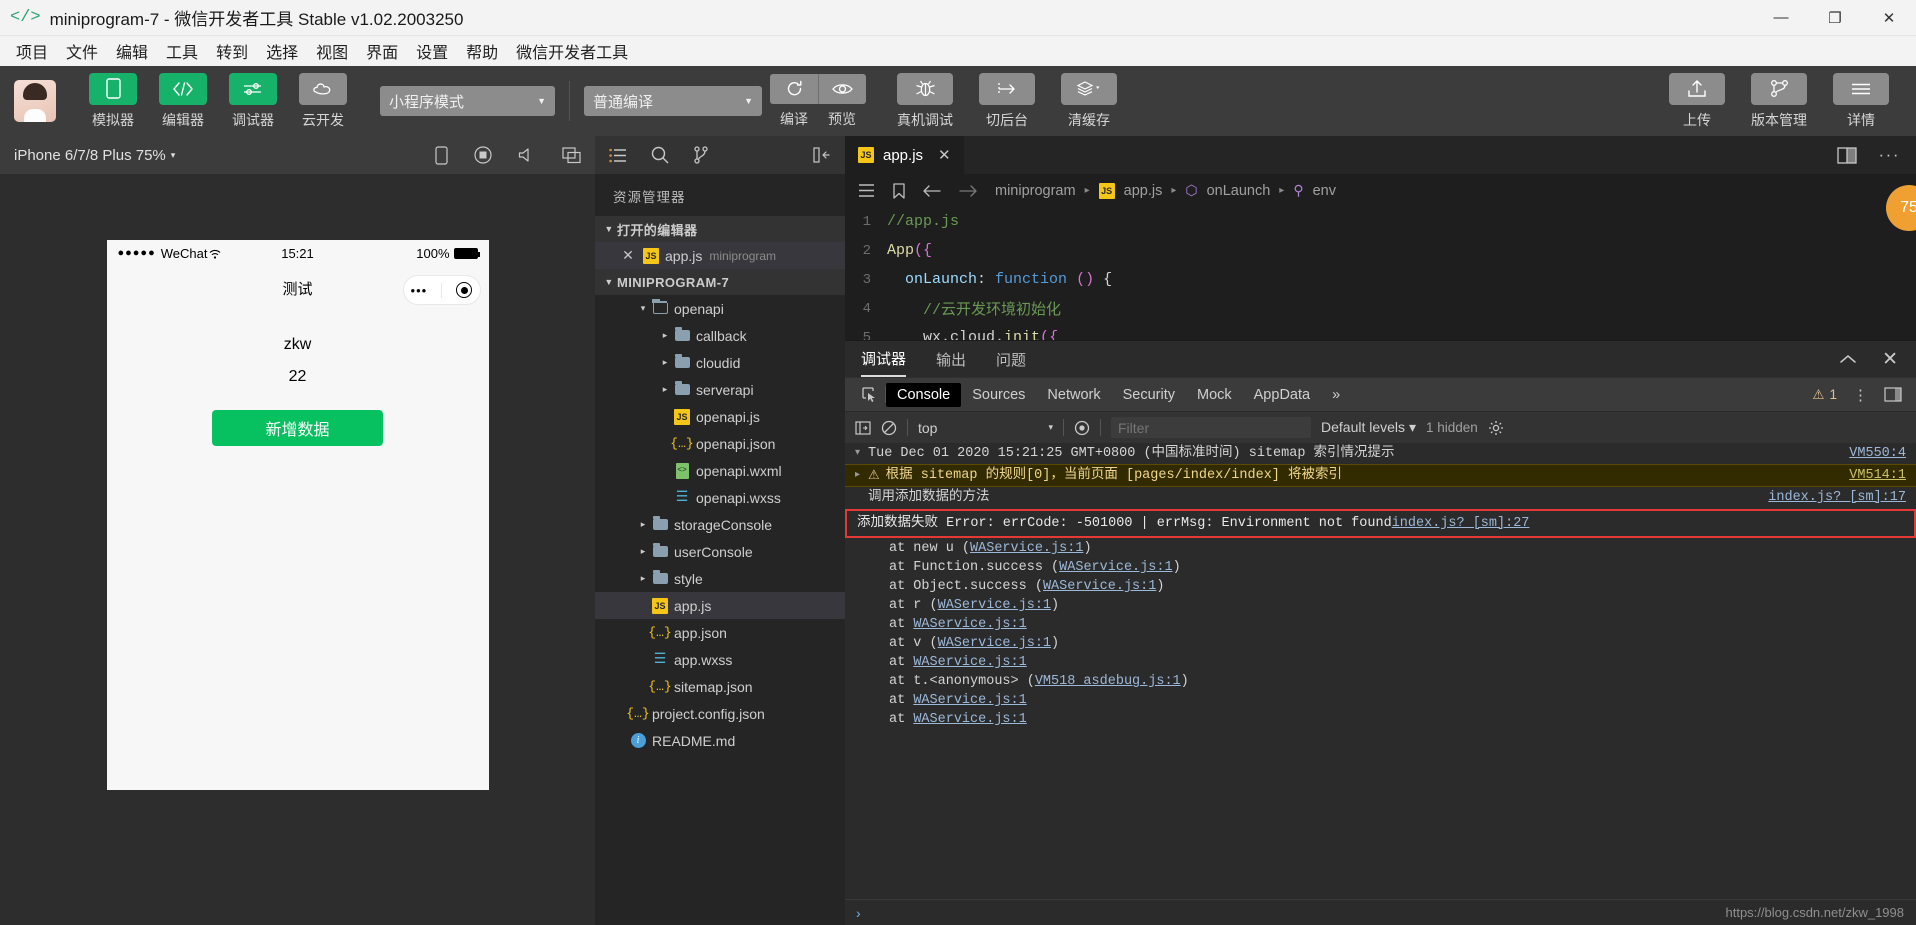  I want to click on copy-icon, so click(571, 155).